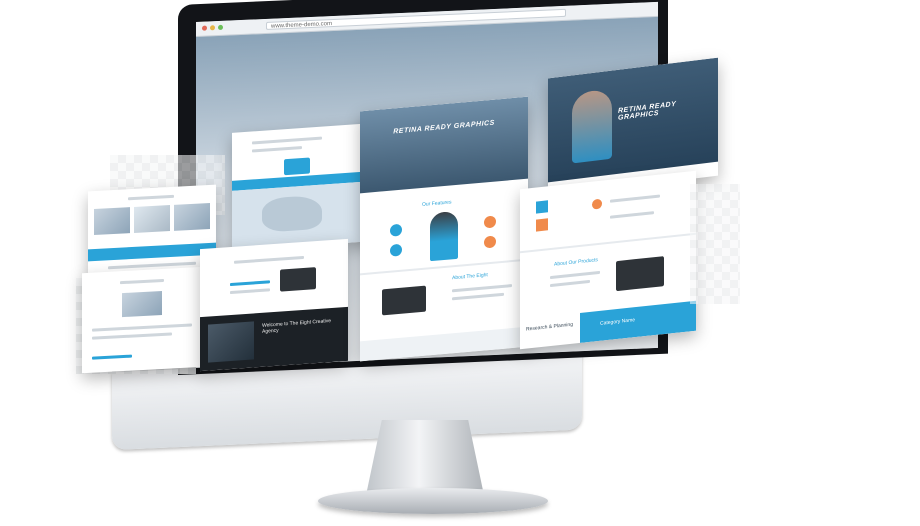 Image resolution: width=920 pixels, height=526 pixels. Describe the element at coordinates (204, 28) in the screenshot. I see `close-dot-icon` at that location.